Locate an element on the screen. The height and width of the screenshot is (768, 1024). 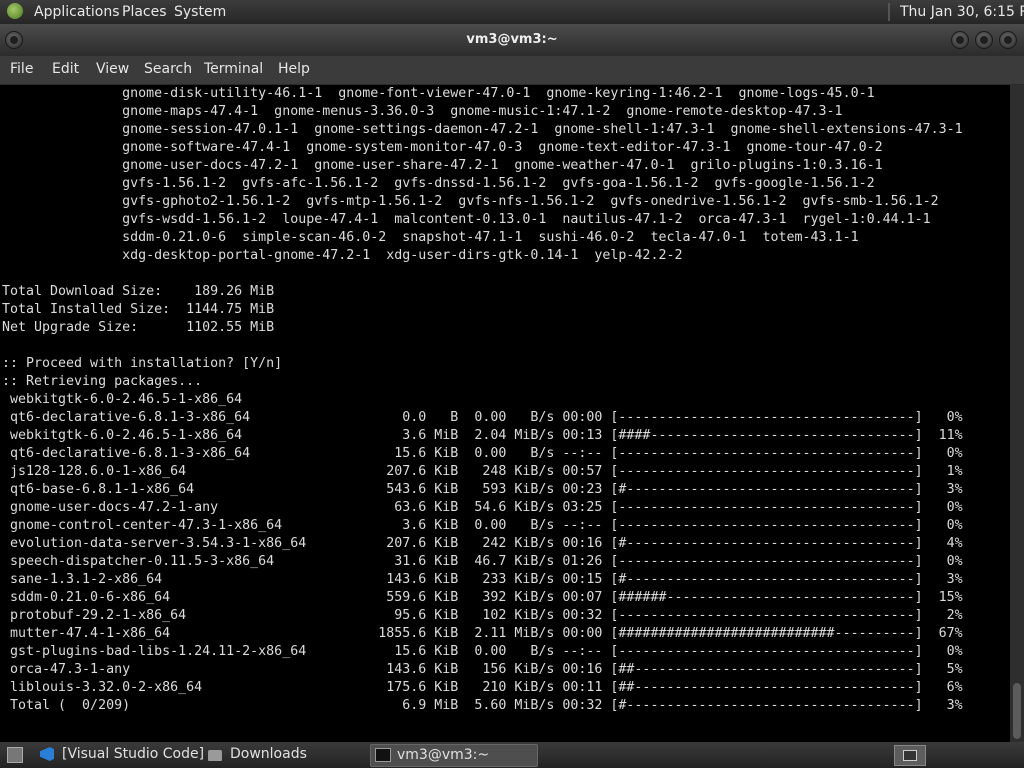
term-line: Net Upgrade Size: 1102.55 MiB is located at coordinates (138, 327).